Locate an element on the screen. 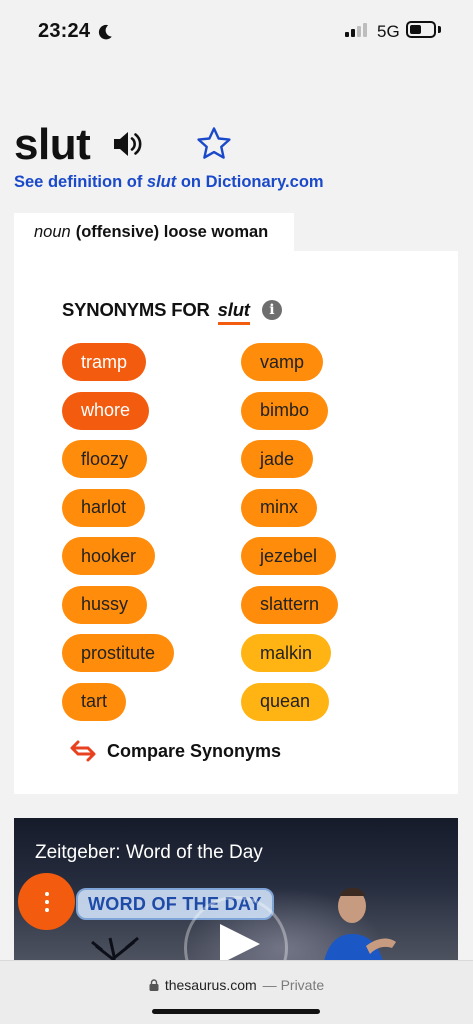 Image resolution: width=473 pixels, height=1024 pixels. synonym-pill-vamp: vamp is located at coordinates (282, 362).